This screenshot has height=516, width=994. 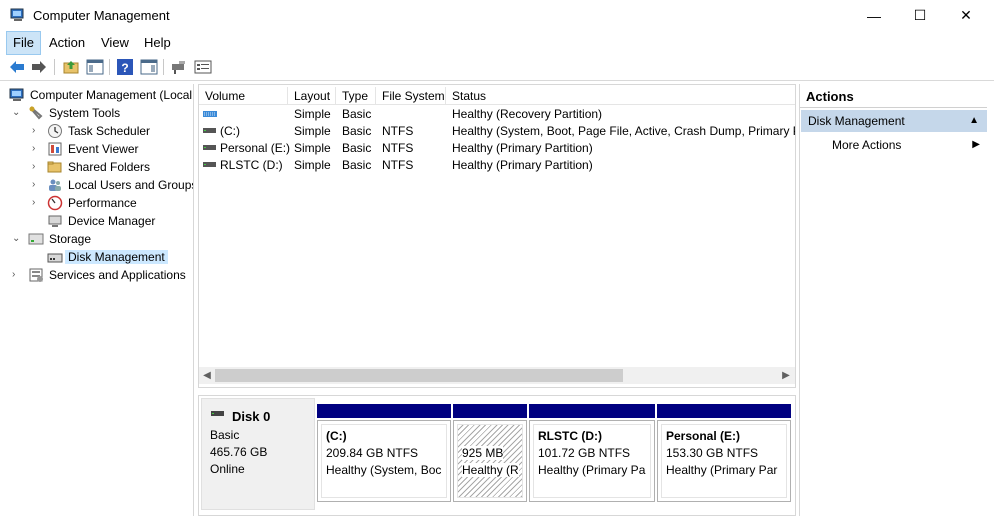 I want to click on forward-icon, so click(x=39, y=67).